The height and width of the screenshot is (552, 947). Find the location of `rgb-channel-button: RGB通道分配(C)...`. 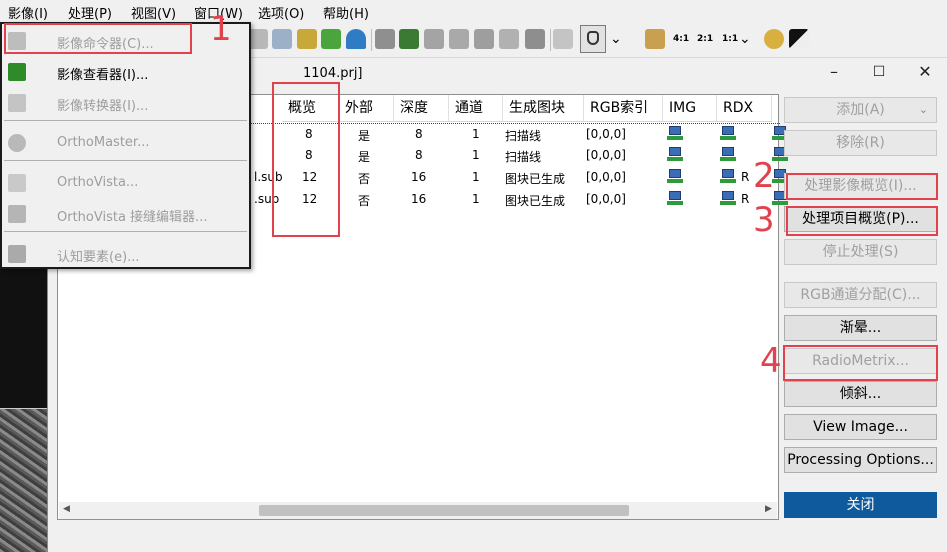

rgb-channel-button: RGB通道分配(C)... is located at coordinates (860, 295).